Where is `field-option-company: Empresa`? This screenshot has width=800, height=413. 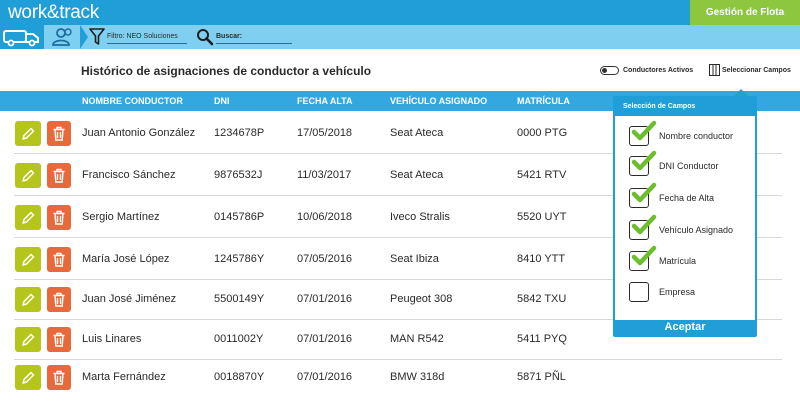
field-option-company: Empresa is located at coordinates (690, 293).